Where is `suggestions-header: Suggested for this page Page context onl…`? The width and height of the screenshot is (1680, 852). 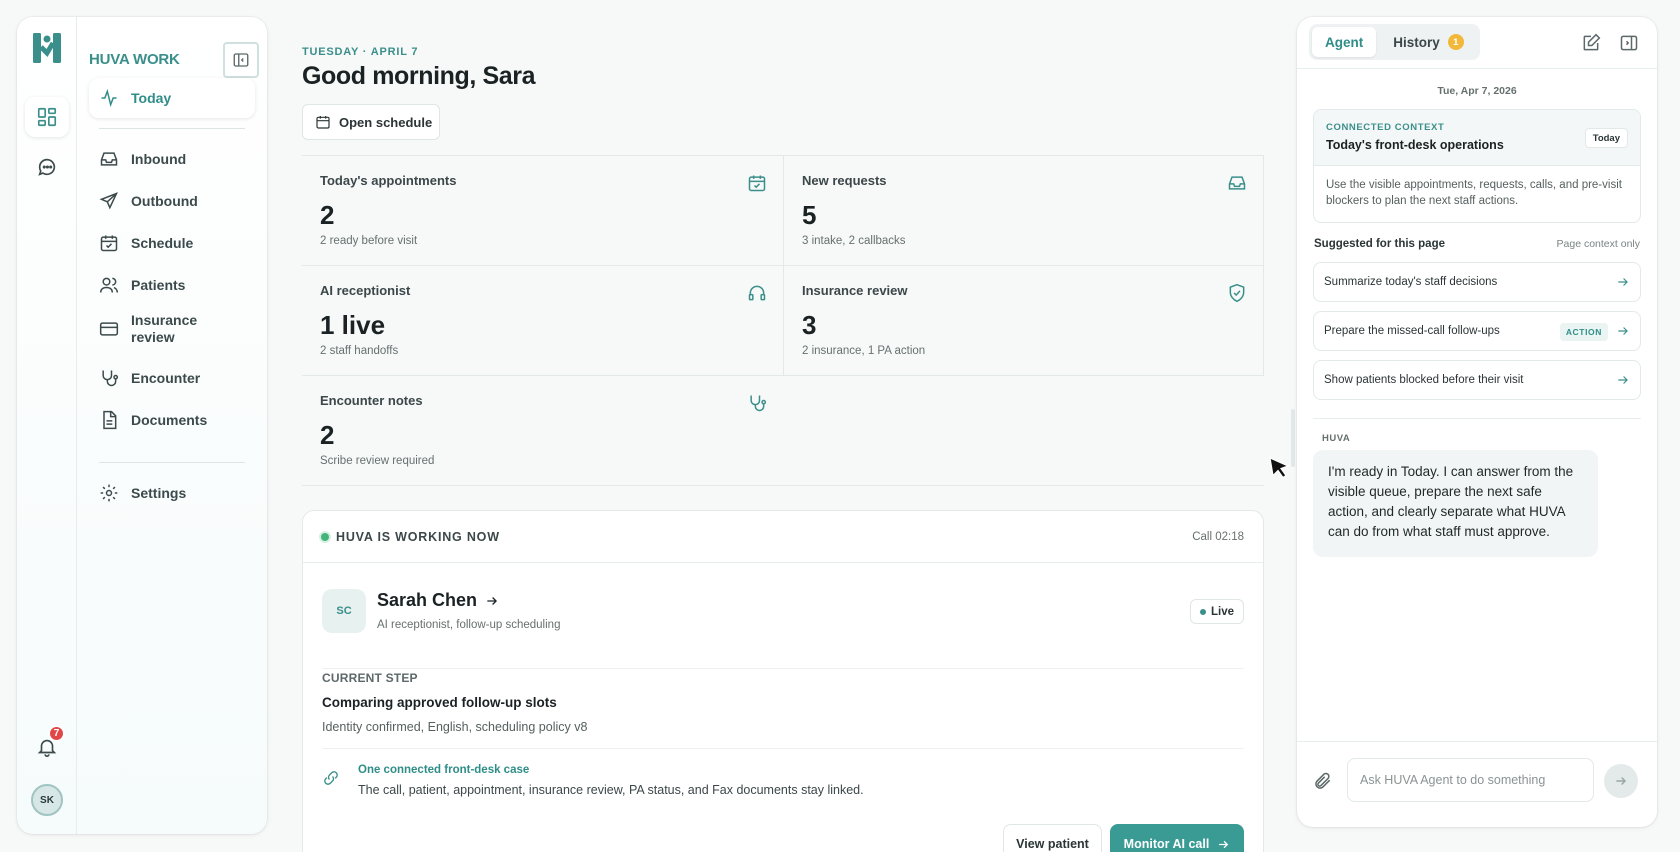 suggestions-header: Suggested for this page Page context onl… is located at coordinates (1477, 244).